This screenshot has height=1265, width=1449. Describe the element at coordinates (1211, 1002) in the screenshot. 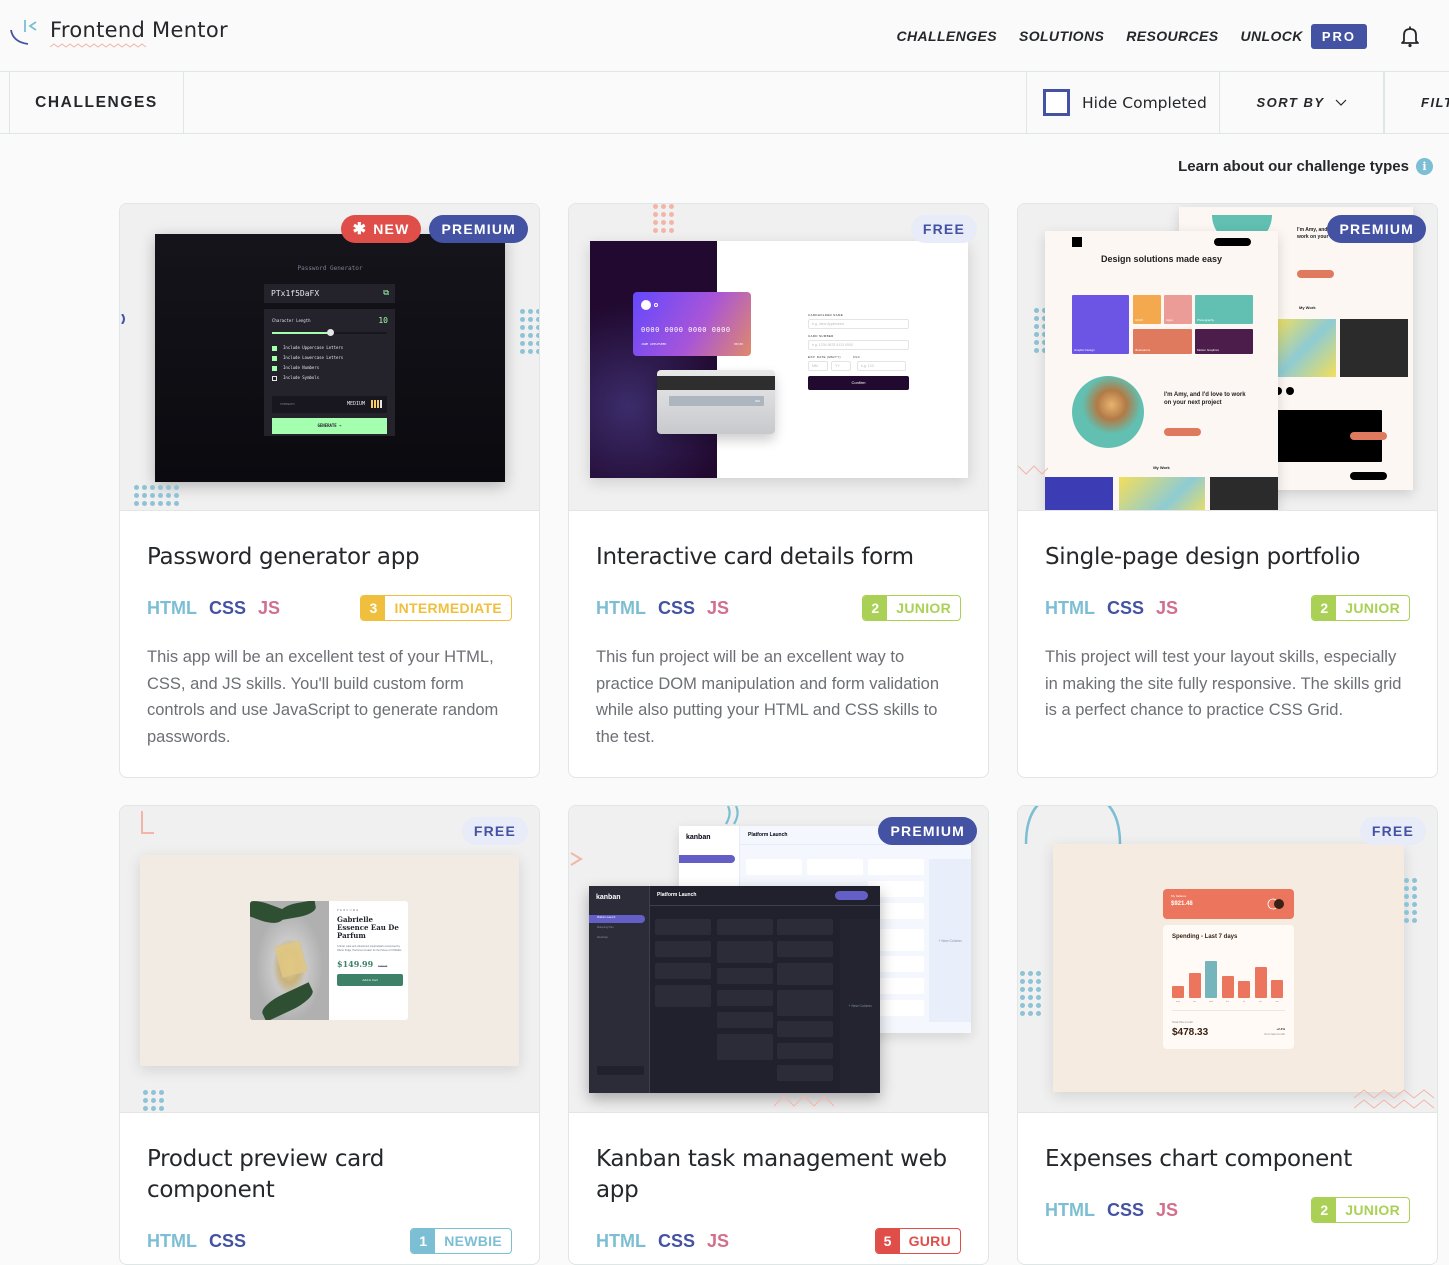

I see `mockup-chart-day: wed` at that location.